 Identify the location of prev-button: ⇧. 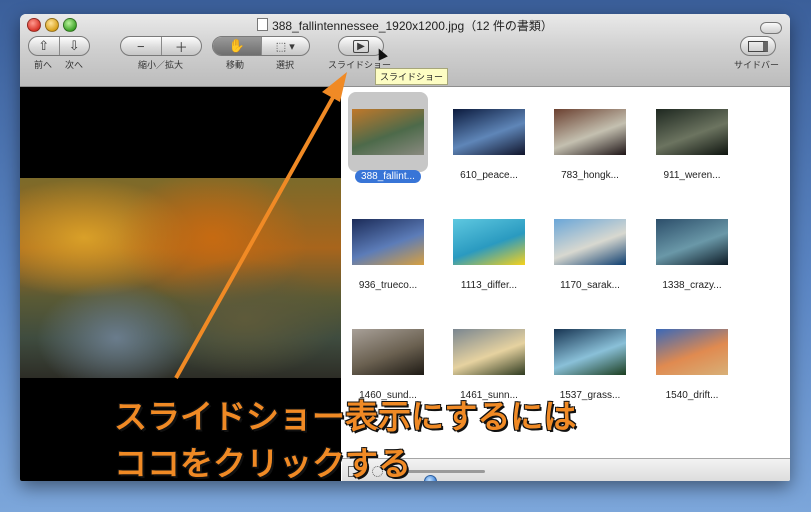
(44, 46).